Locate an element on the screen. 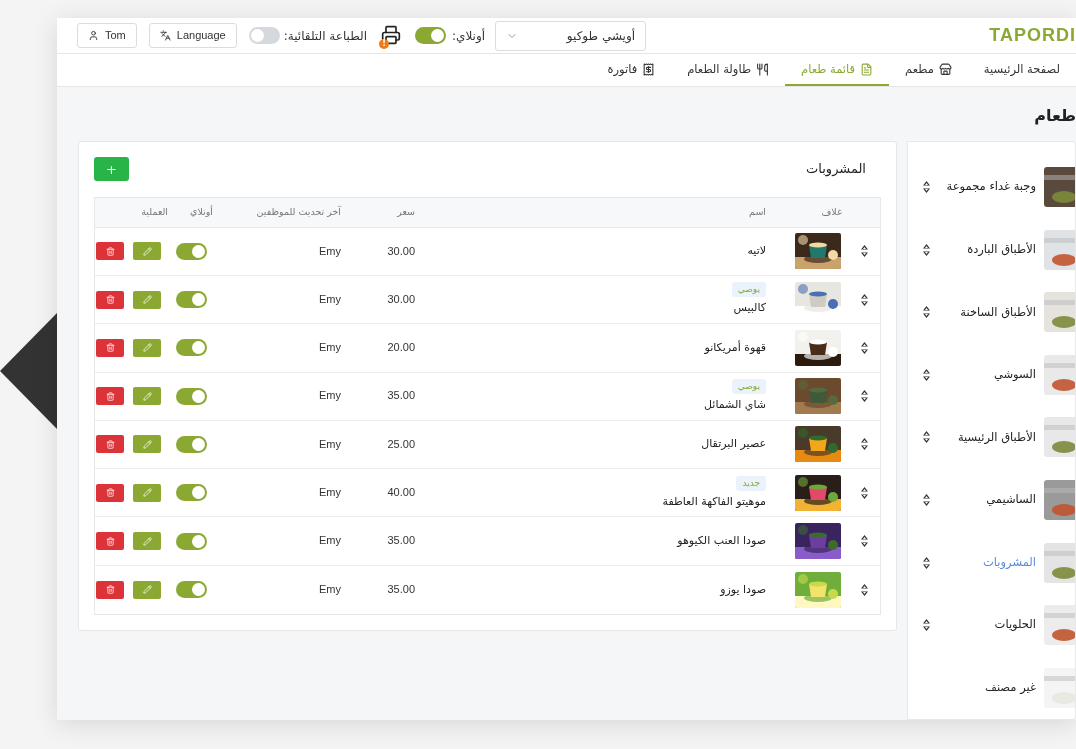 This screenshot has height=749, width=1076. column-header: اسم is located at coordinates (757, 212).